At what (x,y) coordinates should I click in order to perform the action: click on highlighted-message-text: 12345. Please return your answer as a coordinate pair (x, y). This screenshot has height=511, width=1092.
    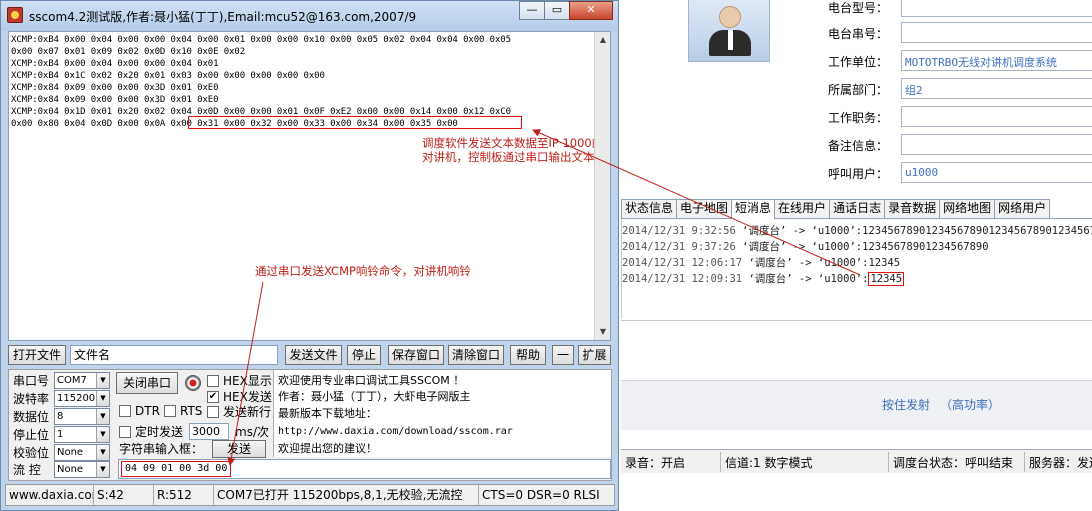
    Looking at the image, I should click on (886, 279).